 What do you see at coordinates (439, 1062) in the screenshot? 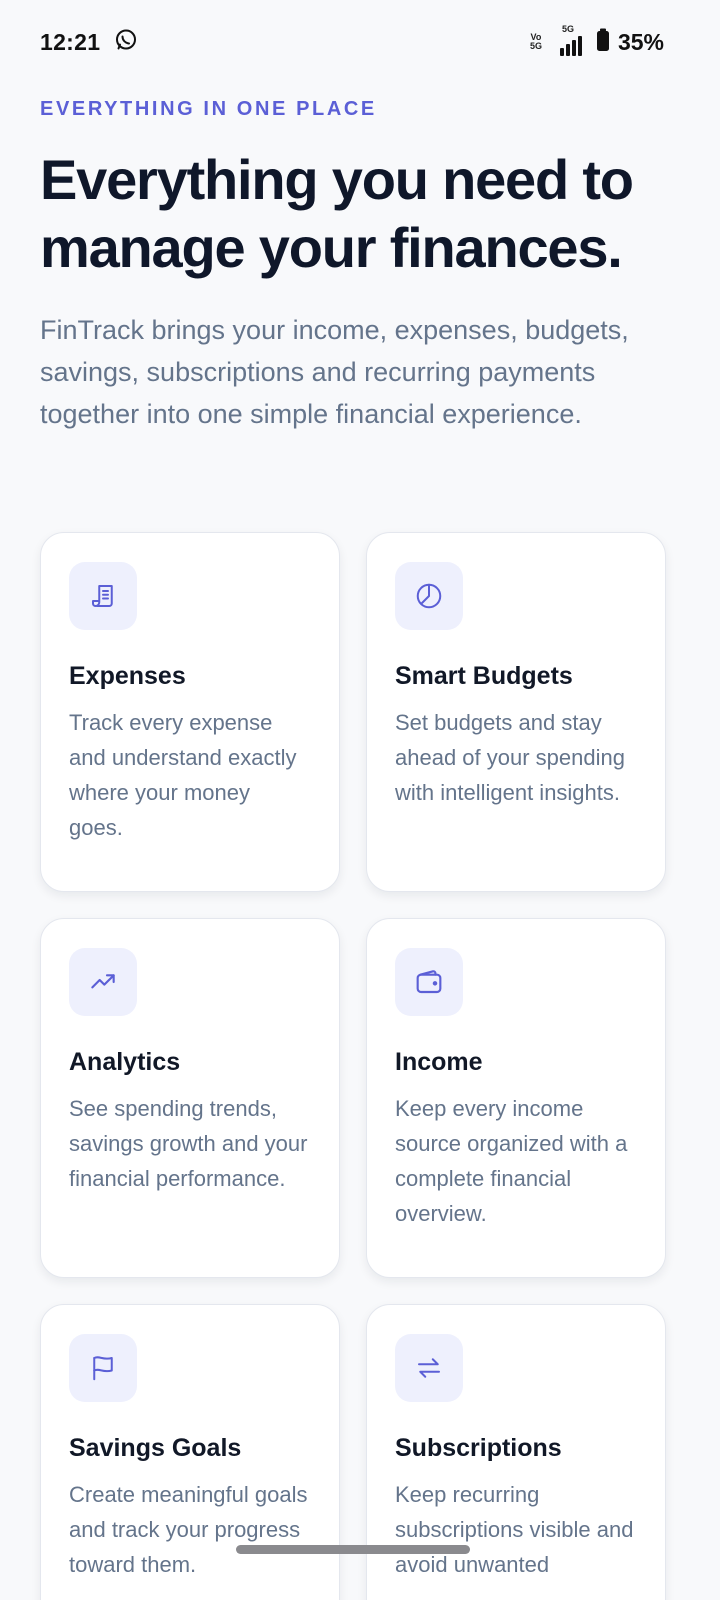
I see `feature-title: Income` at bounding box center [439, 1062].